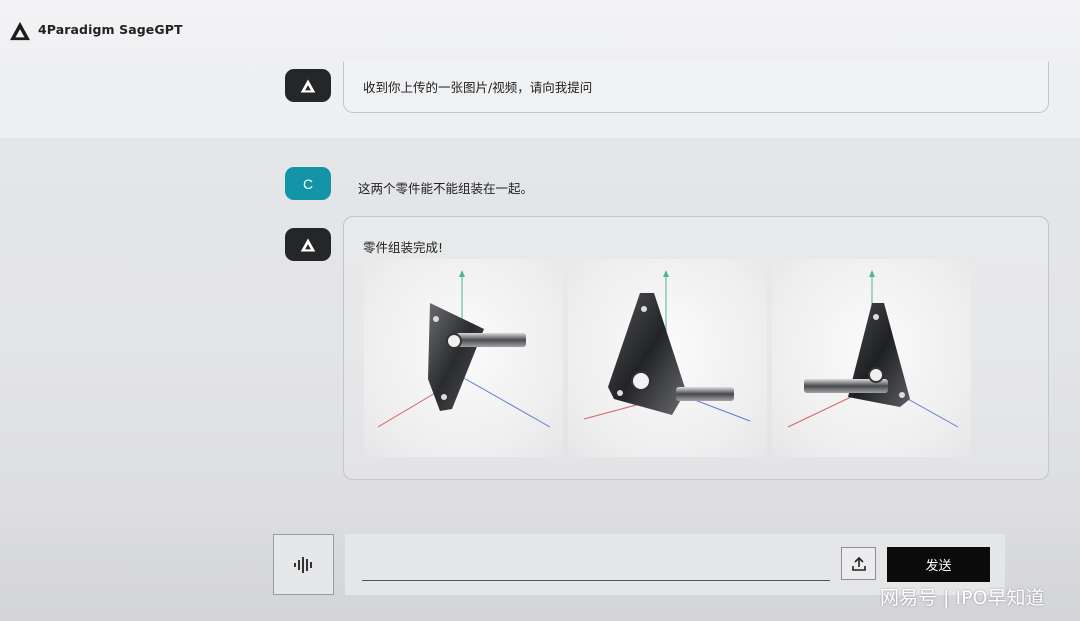  I want to click on previous-ai-message: 收到你上传的一张图片/视频，请向我提问, so click(478, 87).